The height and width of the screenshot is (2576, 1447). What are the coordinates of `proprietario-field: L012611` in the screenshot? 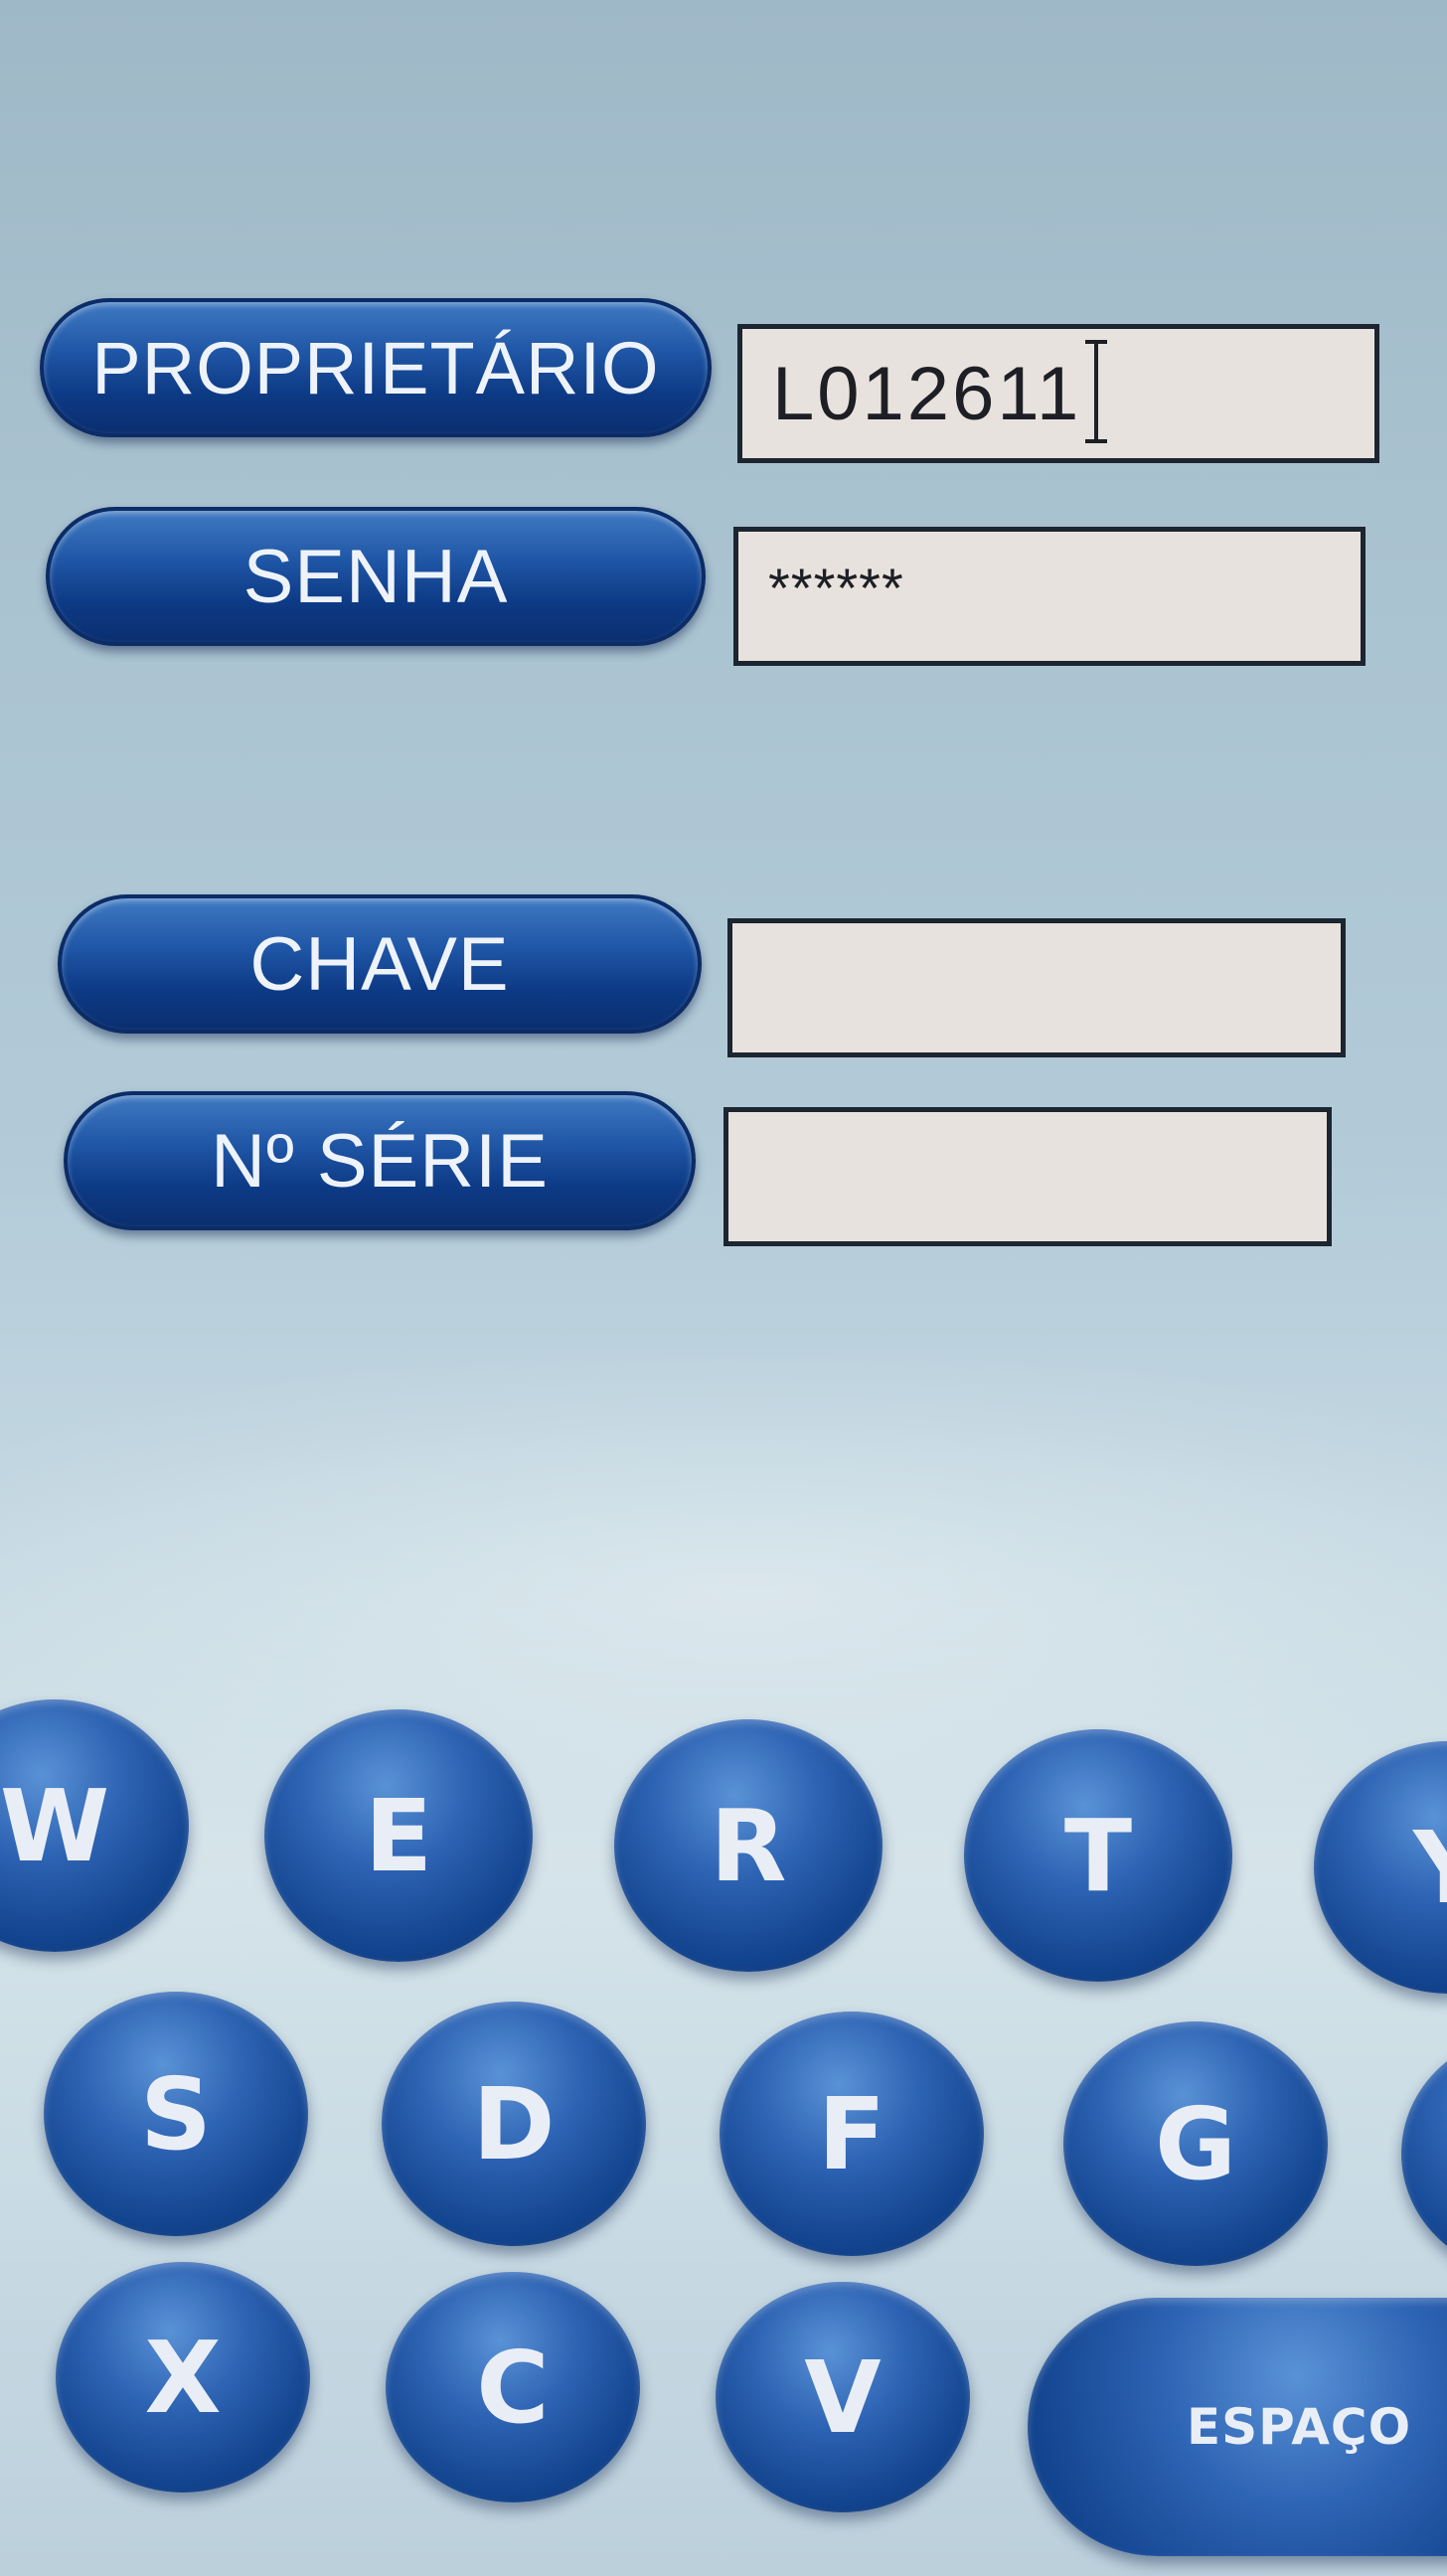 It's located at (1058, 393).